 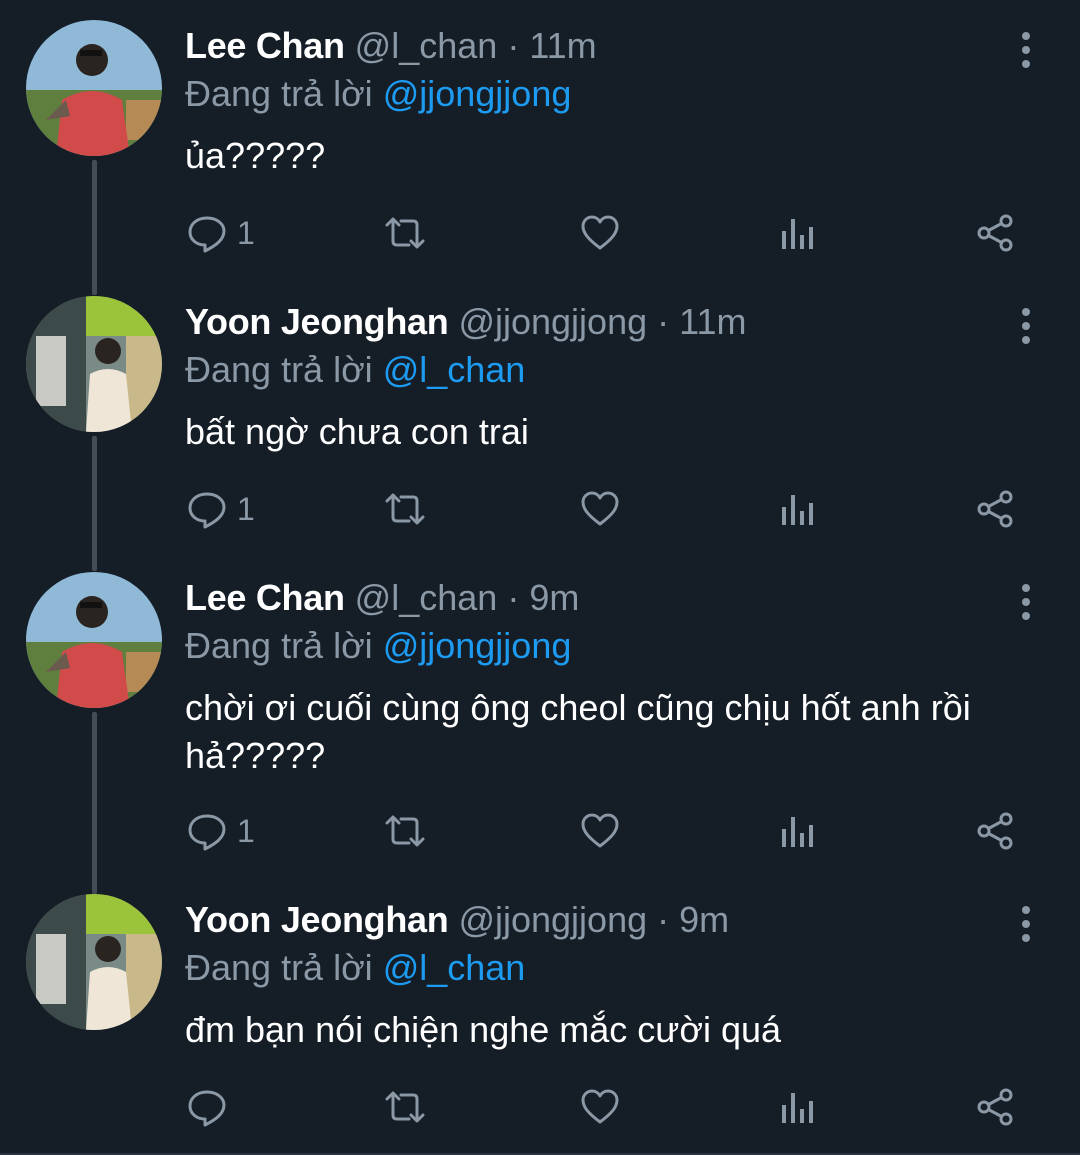 What do you see at coordinates (255, 155) in the screenshot?
I see `tweet-text: ủa?????` at bounding box center [255, 155].